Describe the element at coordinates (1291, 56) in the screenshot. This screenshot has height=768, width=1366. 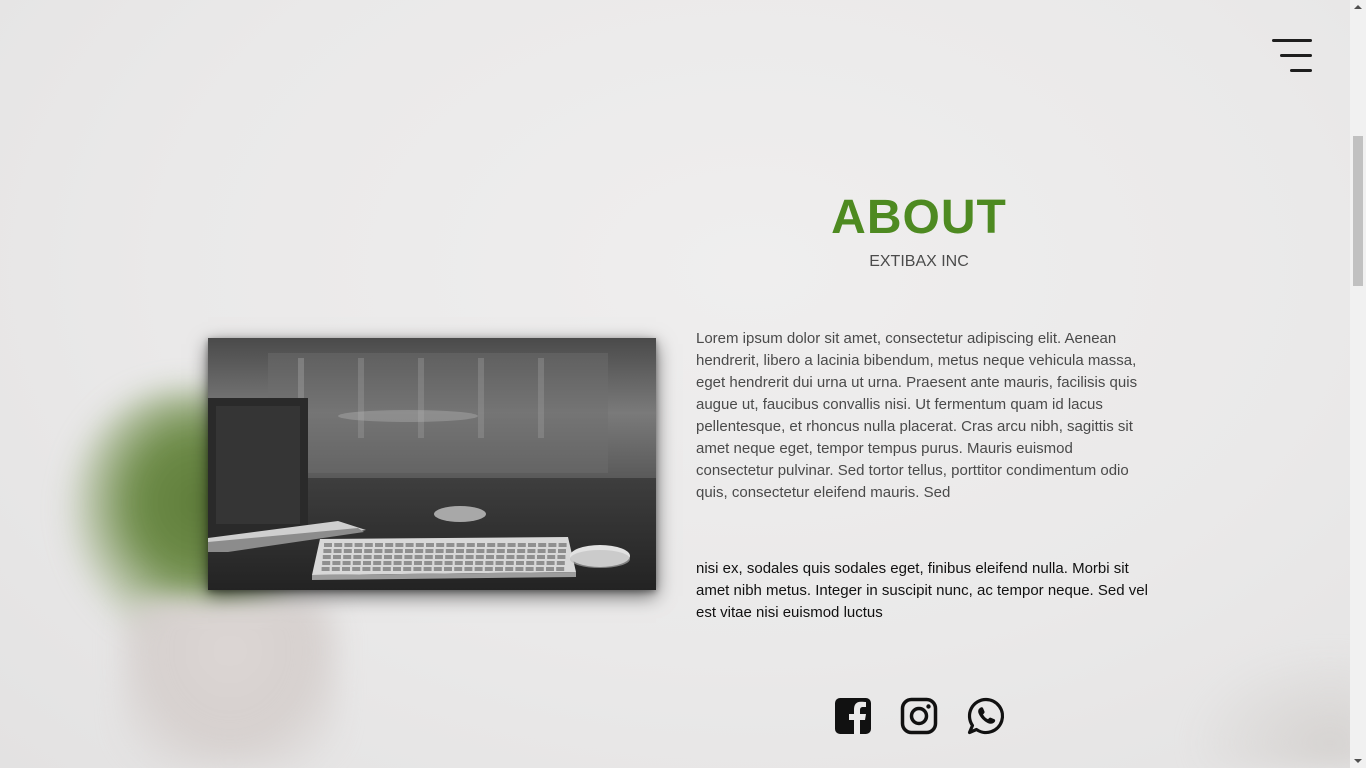
I see `menu-button` at that location.